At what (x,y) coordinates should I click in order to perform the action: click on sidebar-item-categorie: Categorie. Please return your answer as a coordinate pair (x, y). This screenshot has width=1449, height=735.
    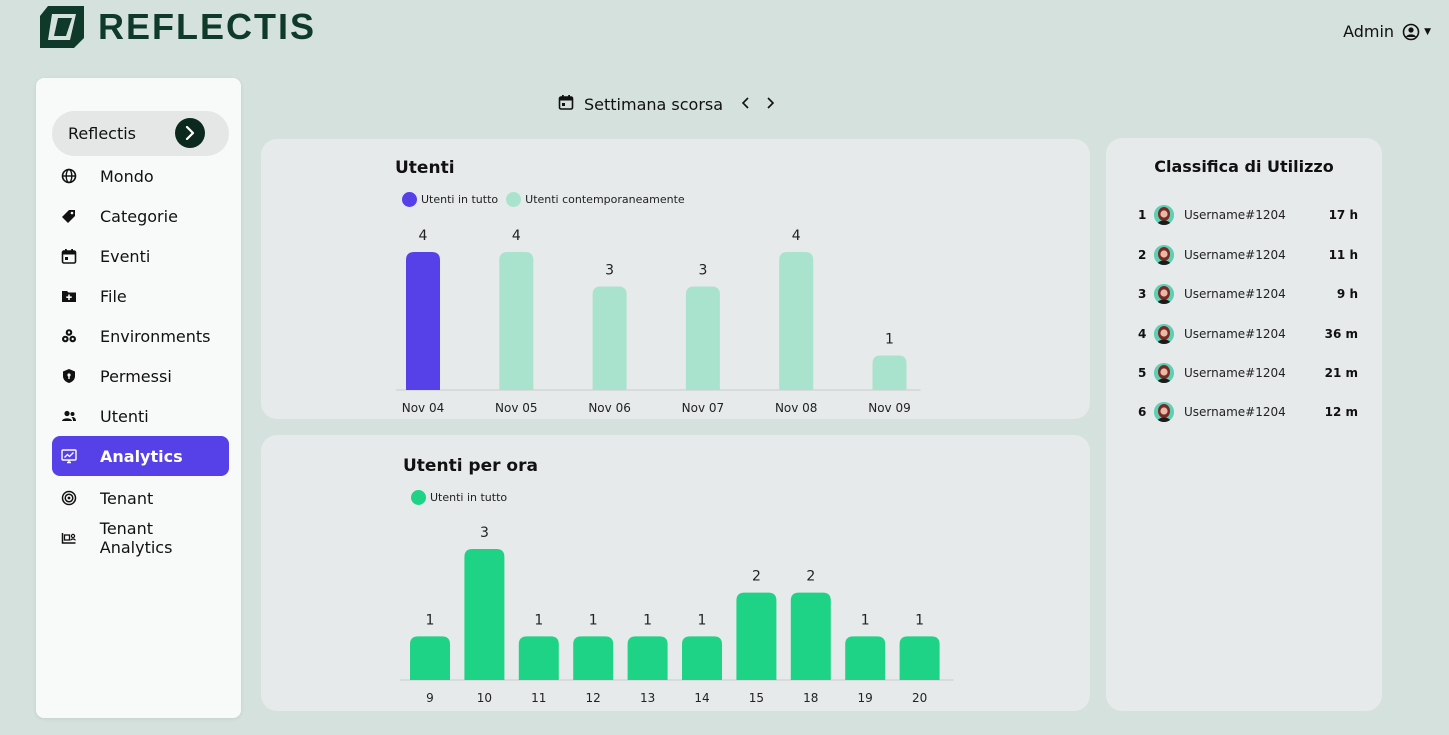
    Looking at the image, I should click on (140, 216).